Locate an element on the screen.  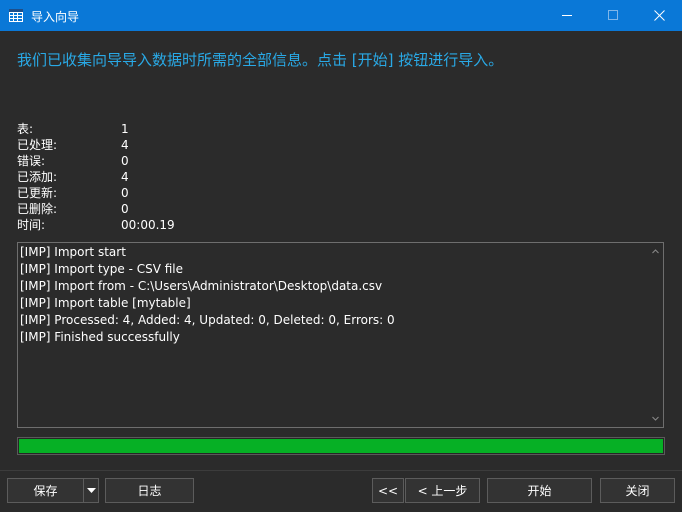
minimize-icon is located at coordinates (566, 15).